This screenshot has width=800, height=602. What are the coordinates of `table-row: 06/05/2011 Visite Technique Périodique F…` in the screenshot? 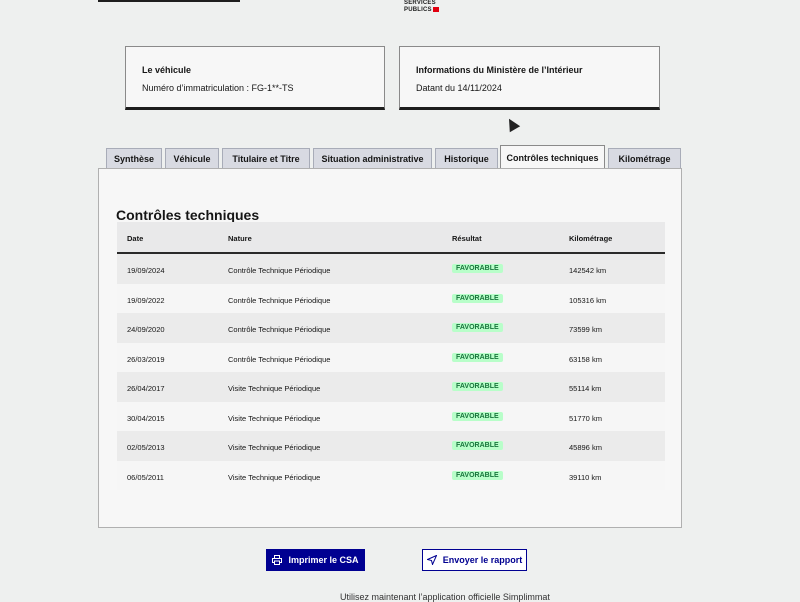 It's located at (391, 475).